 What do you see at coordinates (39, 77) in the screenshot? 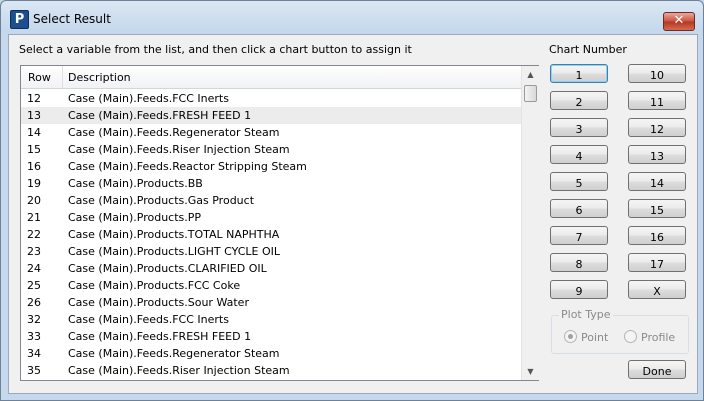
I see `column-header-row: Row` at bounding box center [39, 77].